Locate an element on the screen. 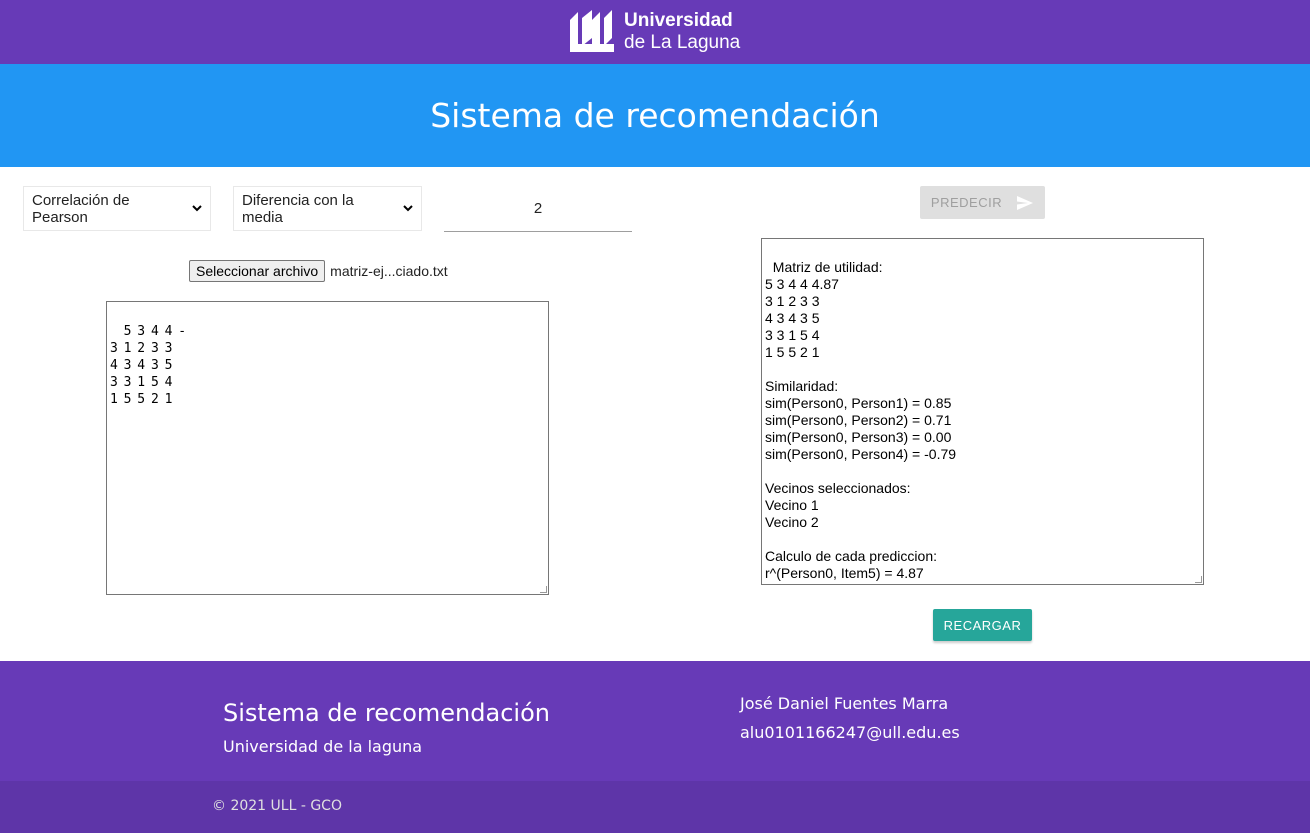 This screenshot has height=833, width=1310. logo-text: Universidad de La Laguna is located at coordinates (682, 32).